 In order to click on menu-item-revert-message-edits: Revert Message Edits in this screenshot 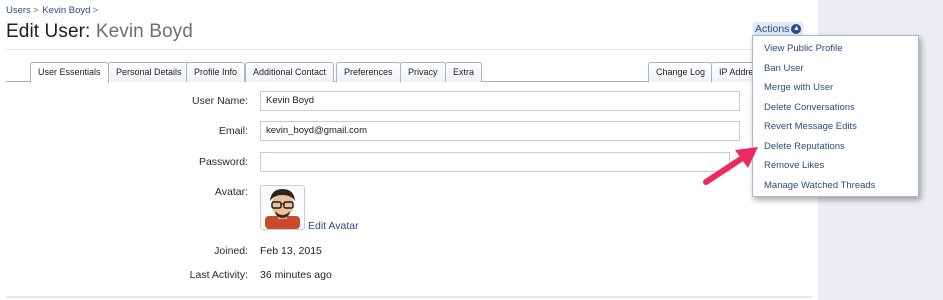, I will do `click(810, 126)`.